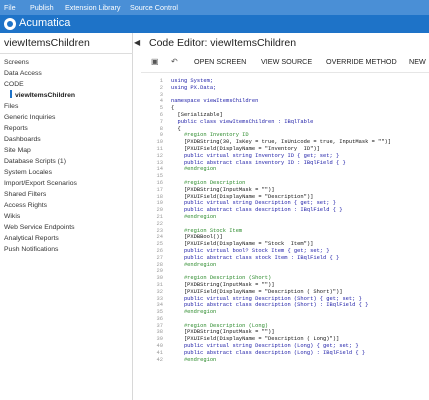 The width and height of the screenshot is (429, 400). What do you see at coordinates (173, 108) in the screenshot?
I see `code-line: {` at bounding box center [173, 108].